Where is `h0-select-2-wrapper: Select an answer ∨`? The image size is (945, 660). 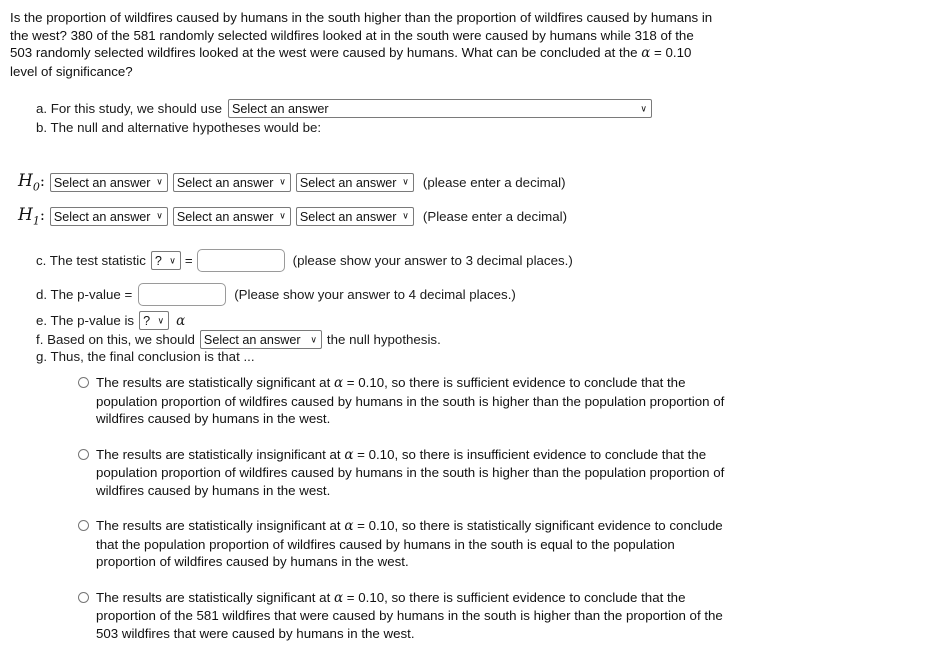 h0-select-2-wrapper: Select an answer ∨ is located at coordinates (231, 182).